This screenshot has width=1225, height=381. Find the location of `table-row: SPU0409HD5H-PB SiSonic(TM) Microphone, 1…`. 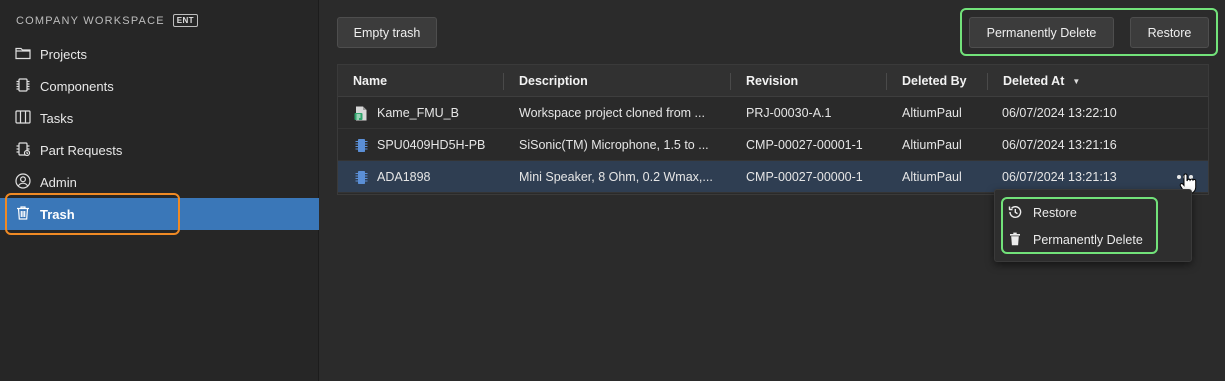

table-row: SPU0409HD5H-PB SiSonic(TM) Microphone, 1… is located at coordinates (773, 145).